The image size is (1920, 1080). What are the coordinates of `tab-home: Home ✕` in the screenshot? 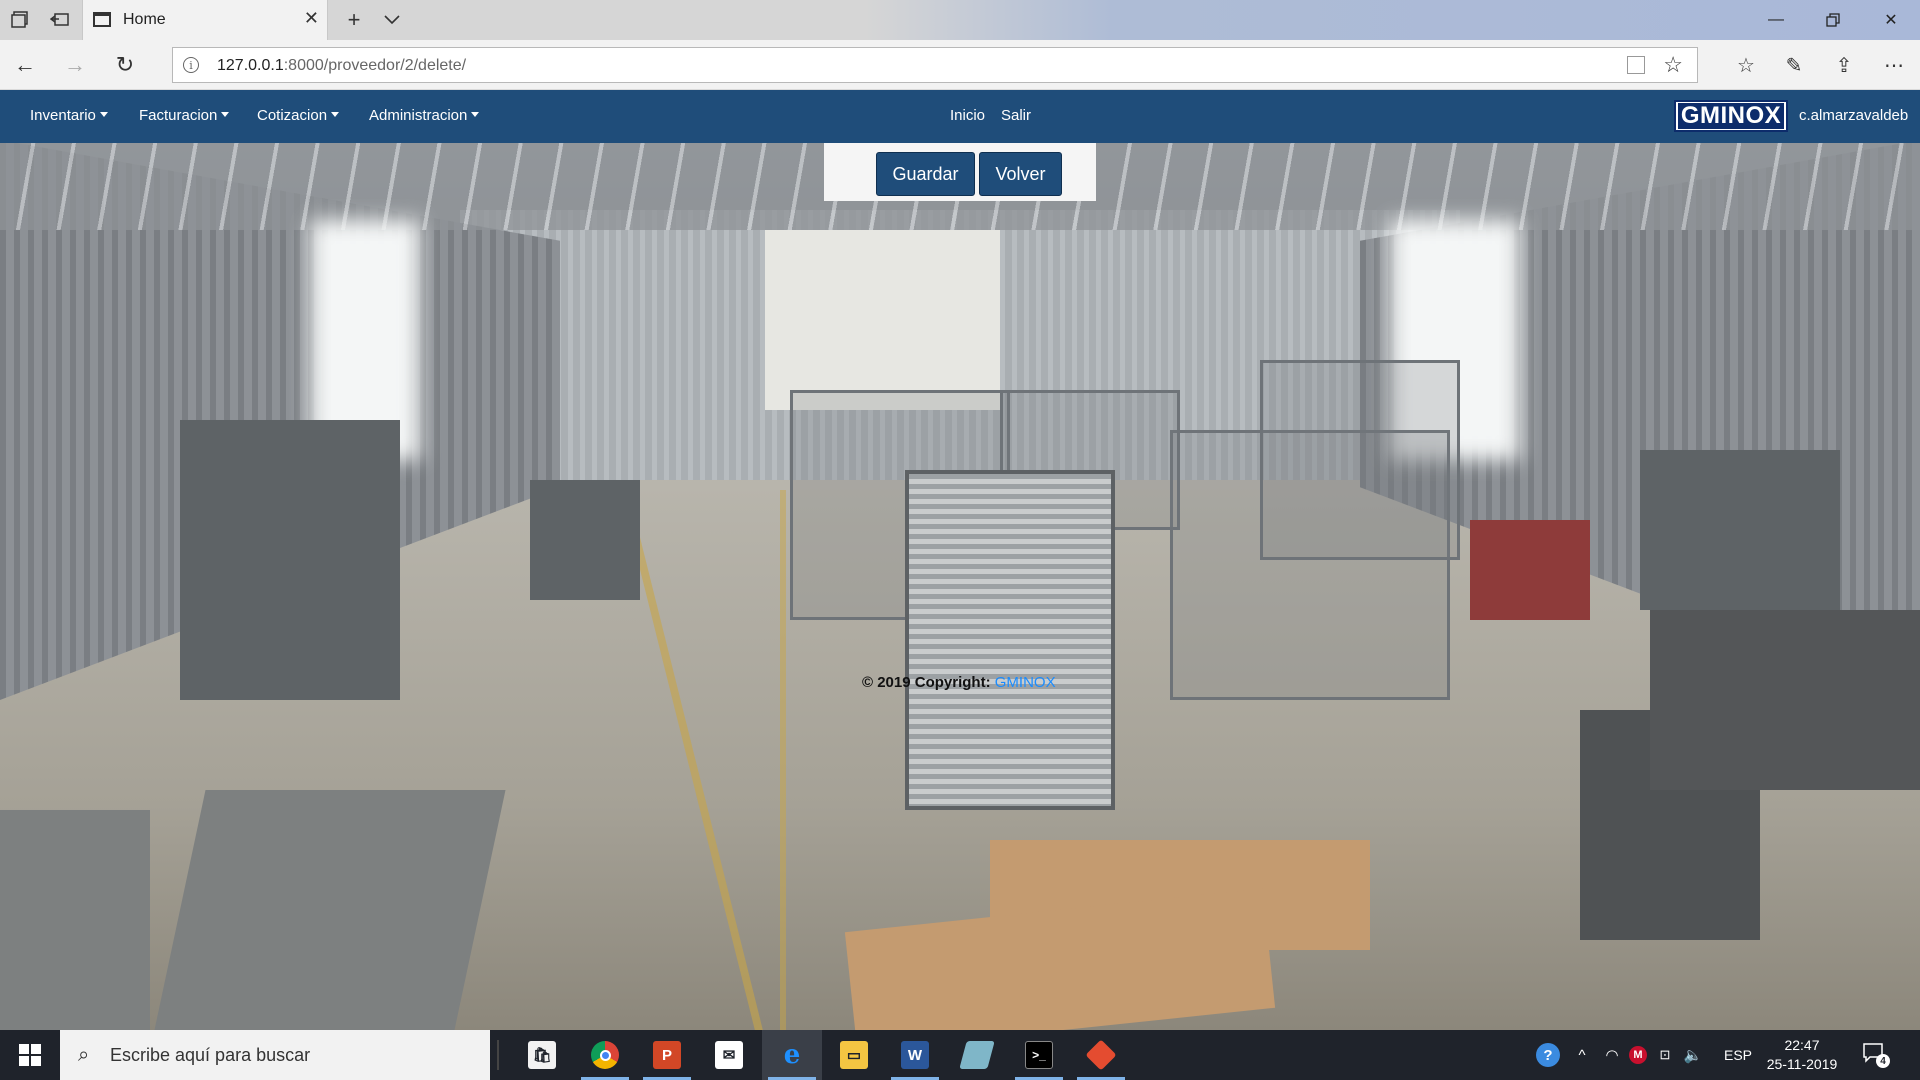 It's located at (205, 20).